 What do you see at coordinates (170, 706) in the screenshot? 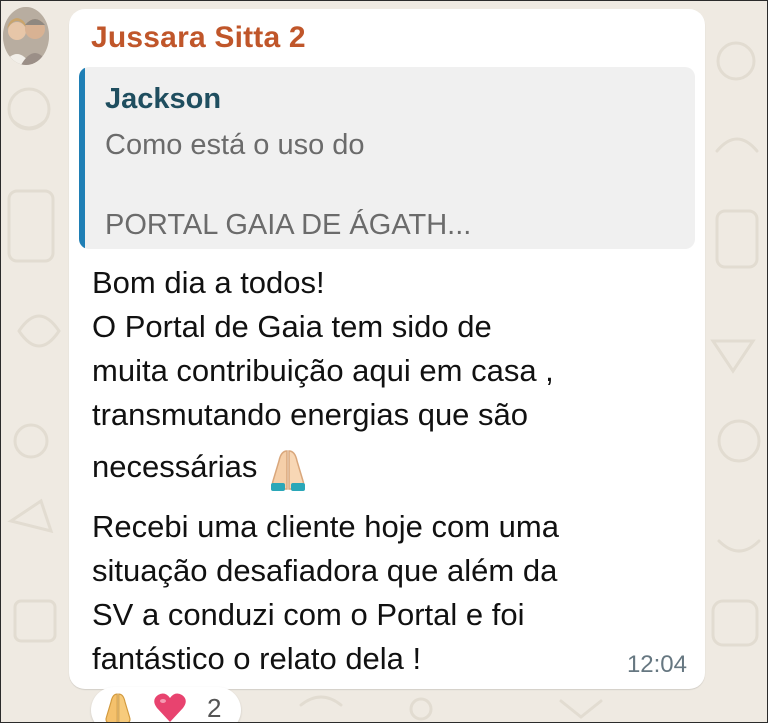
I see `heart-icon` at bounding box center [170, 706].